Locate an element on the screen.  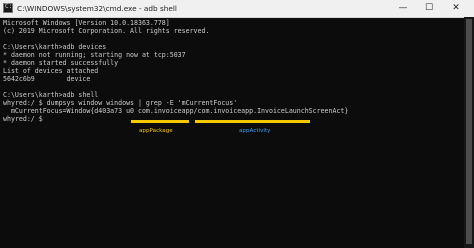
console-line: 5642c6b9 device is located at coordinates (47, 79).